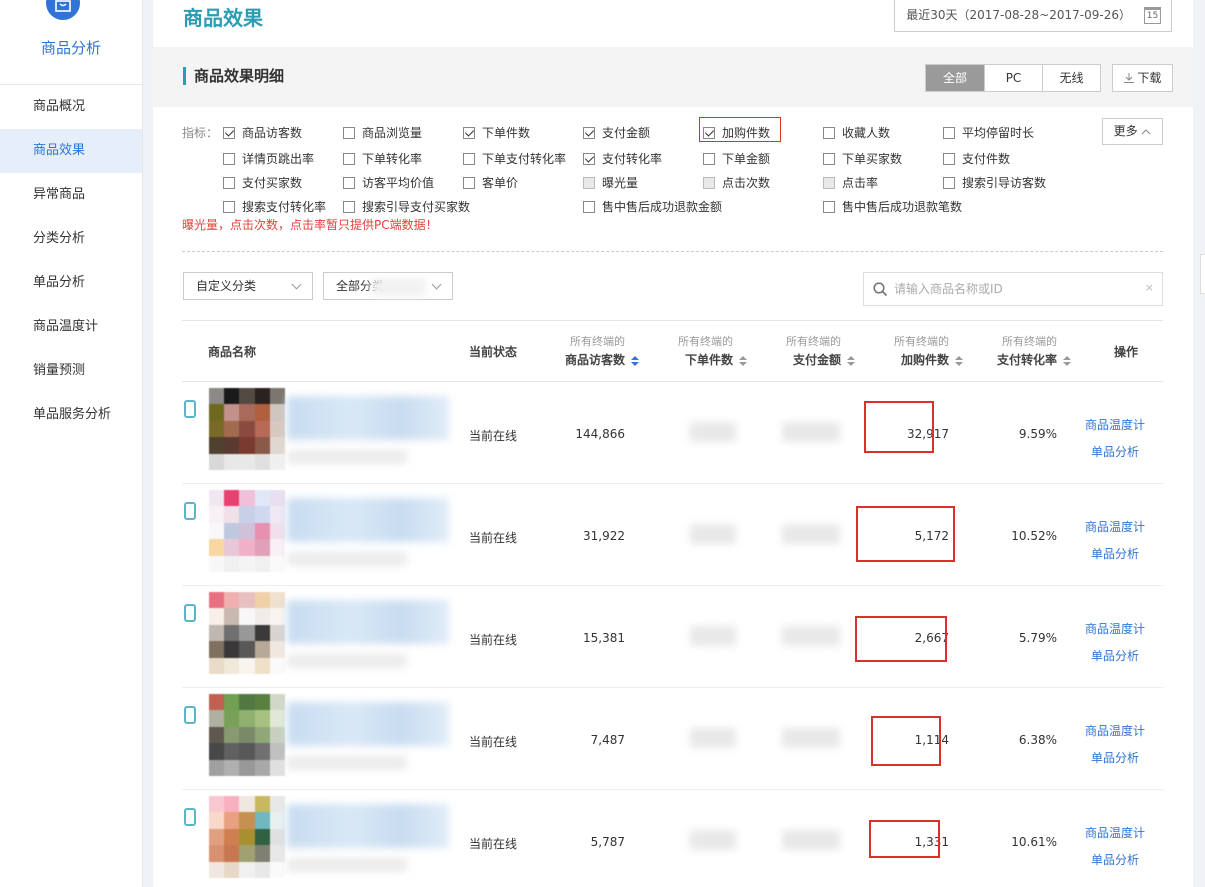 Image resolution: width=1205 pixels, height=887 pixels. What do you see at coordinates (274, 207) in the screenshot?
I see `indicator-checkbox: 搜索支付转化率` at bounding box center [274, 207].